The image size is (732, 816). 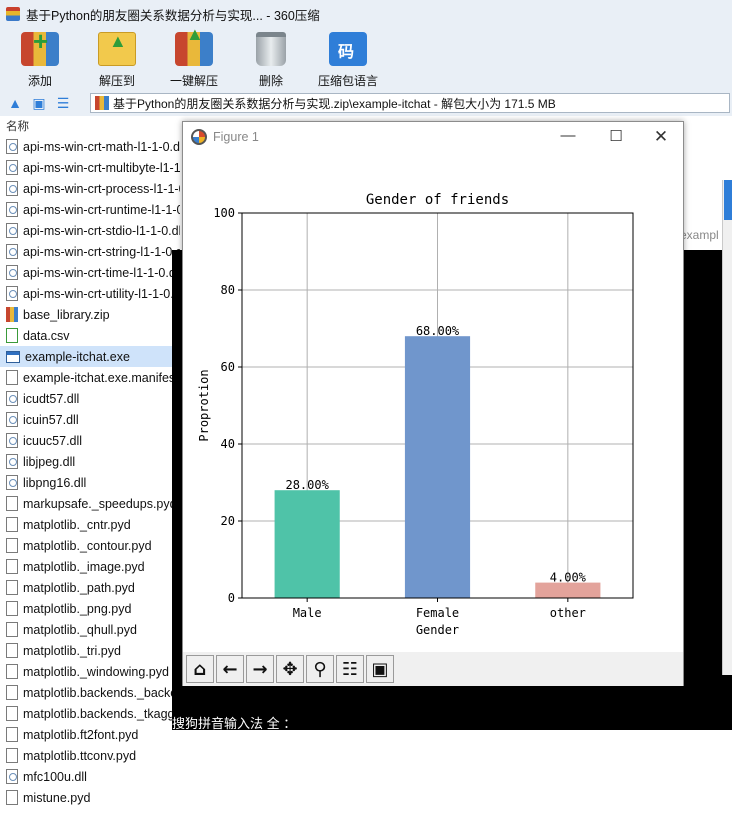 I want to click on file-row: matplotlib._tri.pyd, so click(x=90, y=650).